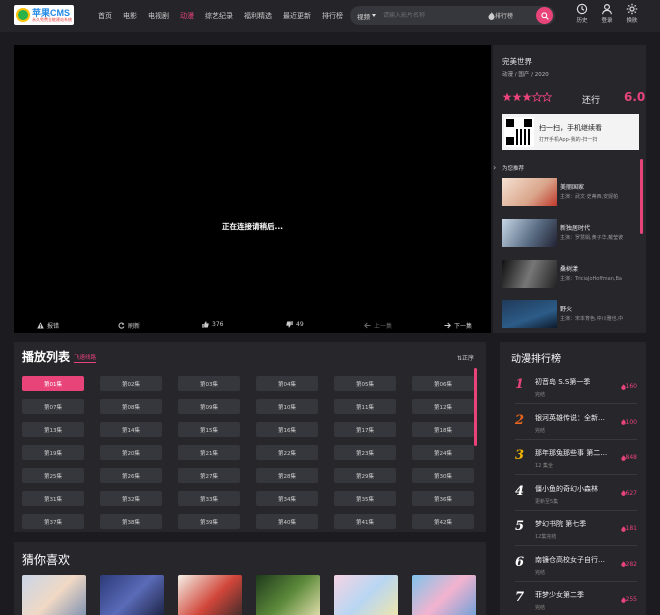 The height and width of the screenshot is (615, 660). What do you see at coordinates (475, 407) in the screenshot?
I see `playlist-scrollbar` at bounding box center [475, 407].